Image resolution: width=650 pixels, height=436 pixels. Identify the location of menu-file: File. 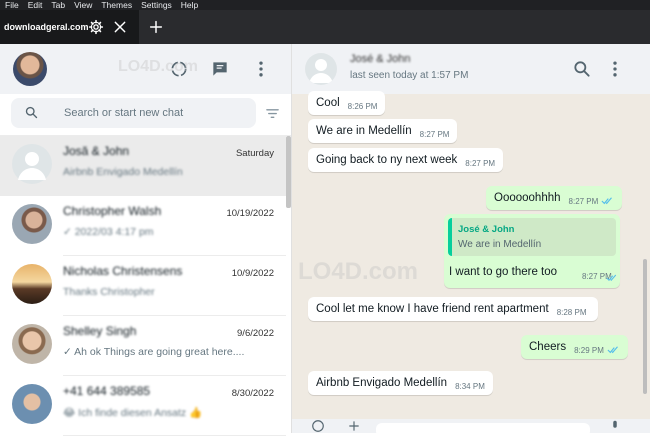
(12, 5).